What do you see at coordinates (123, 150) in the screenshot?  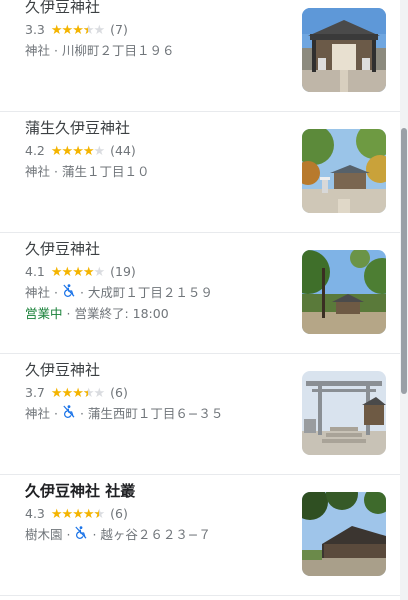 I see `review-count: (44)` at bounding box center [123, 150].